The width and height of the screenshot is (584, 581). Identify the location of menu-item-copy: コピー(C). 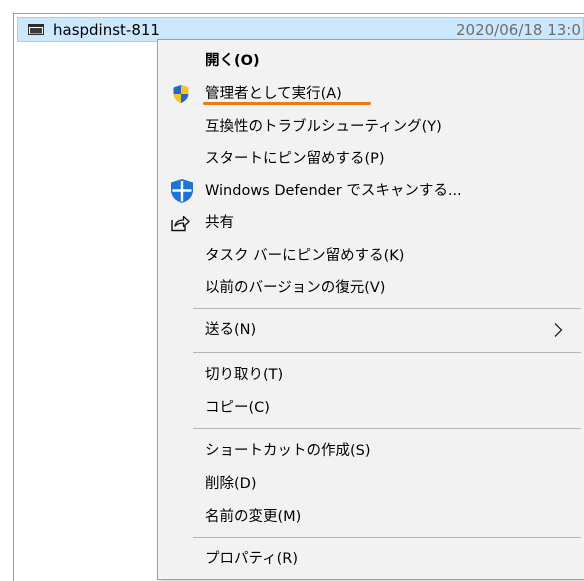
(371, 408).